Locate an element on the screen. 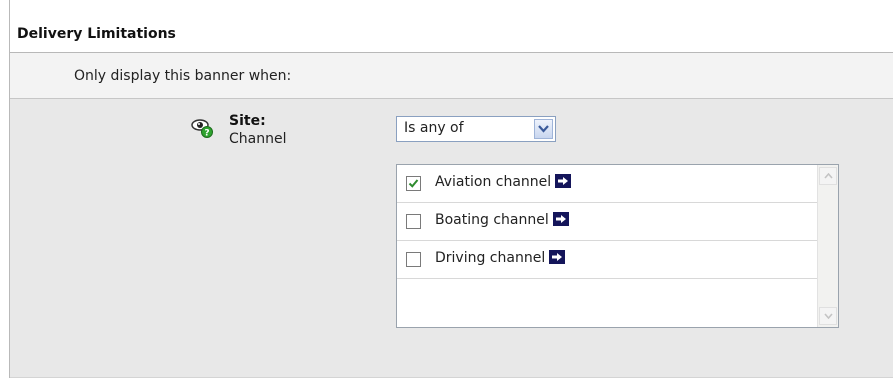  channel-label: Boating channel is located at coordinates (492, 220).